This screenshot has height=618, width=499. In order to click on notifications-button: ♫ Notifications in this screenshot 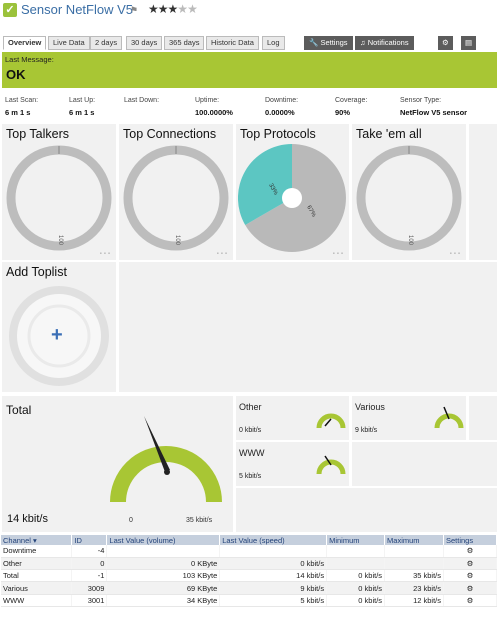, I will do `click(384, 43)`.